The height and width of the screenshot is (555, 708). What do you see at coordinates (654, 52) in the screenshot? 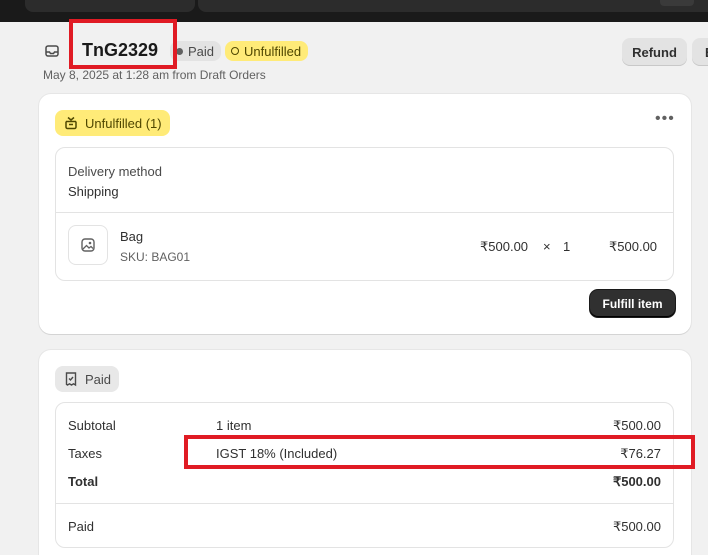
I see `refund-button: Refund` at bounding box center [654, 52].